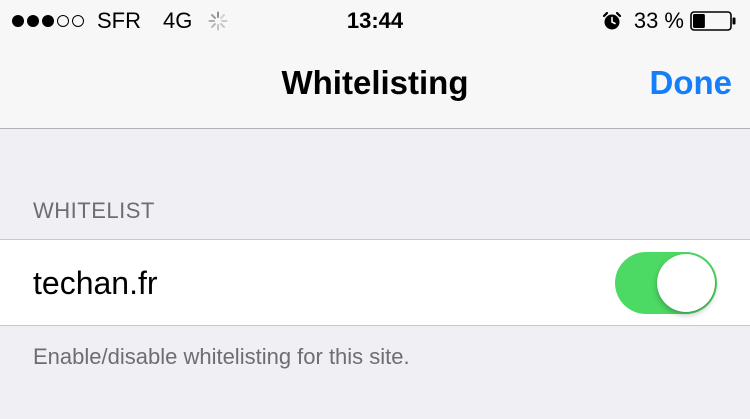 This screenshot has width=750, height=419. What do you see at coordinates (95, 283) in the screenshot?
I see `site-label: techan.fr` at bounding box center [95, 283].